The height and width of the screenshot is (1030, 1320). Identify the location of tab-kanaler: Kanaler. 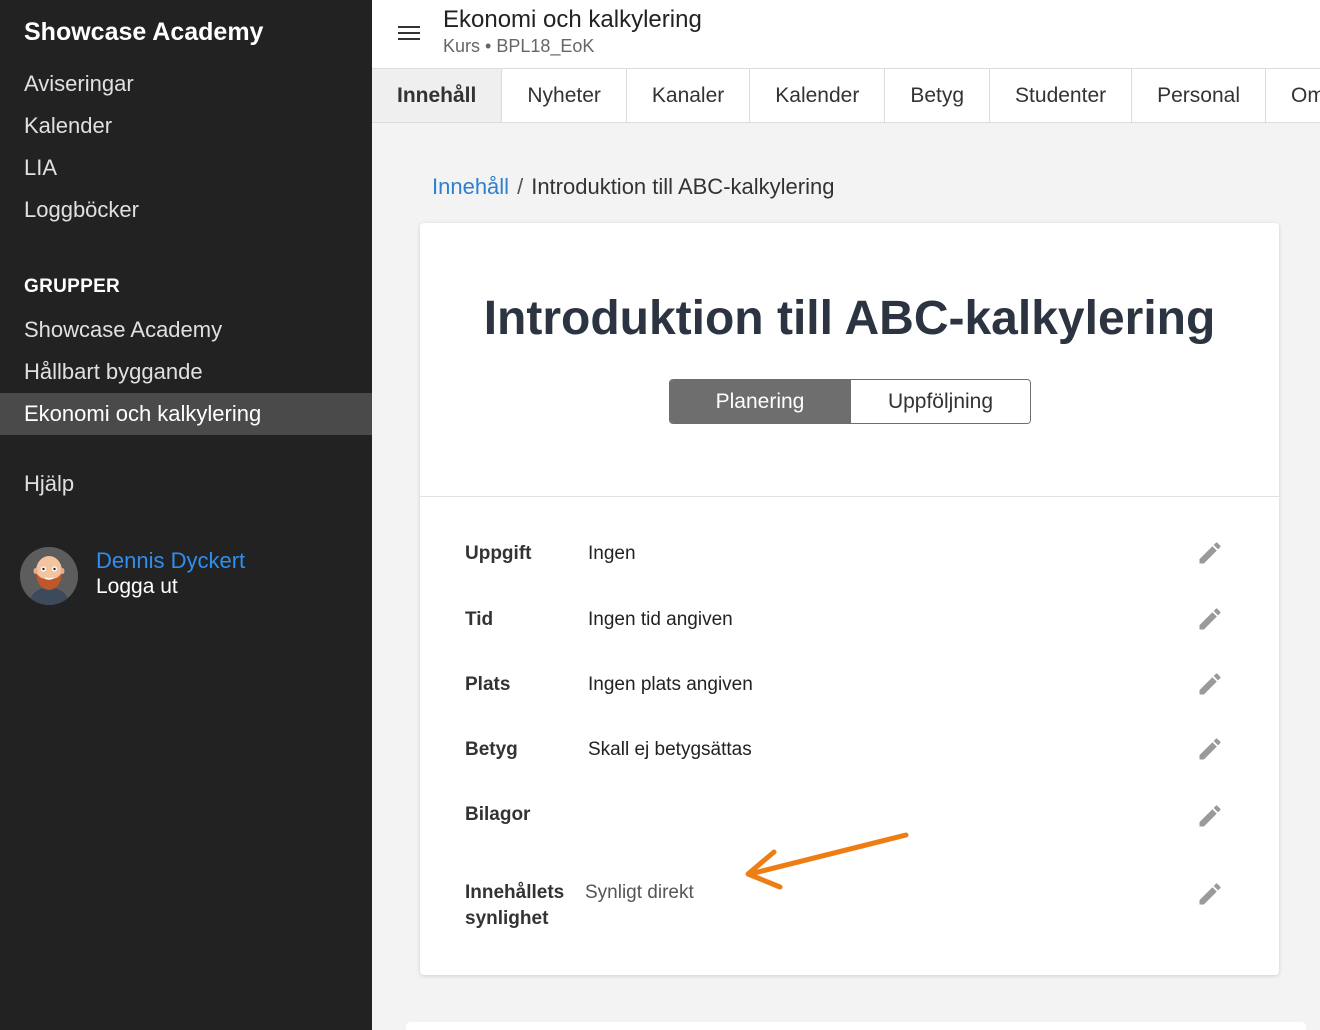
(689, 95).